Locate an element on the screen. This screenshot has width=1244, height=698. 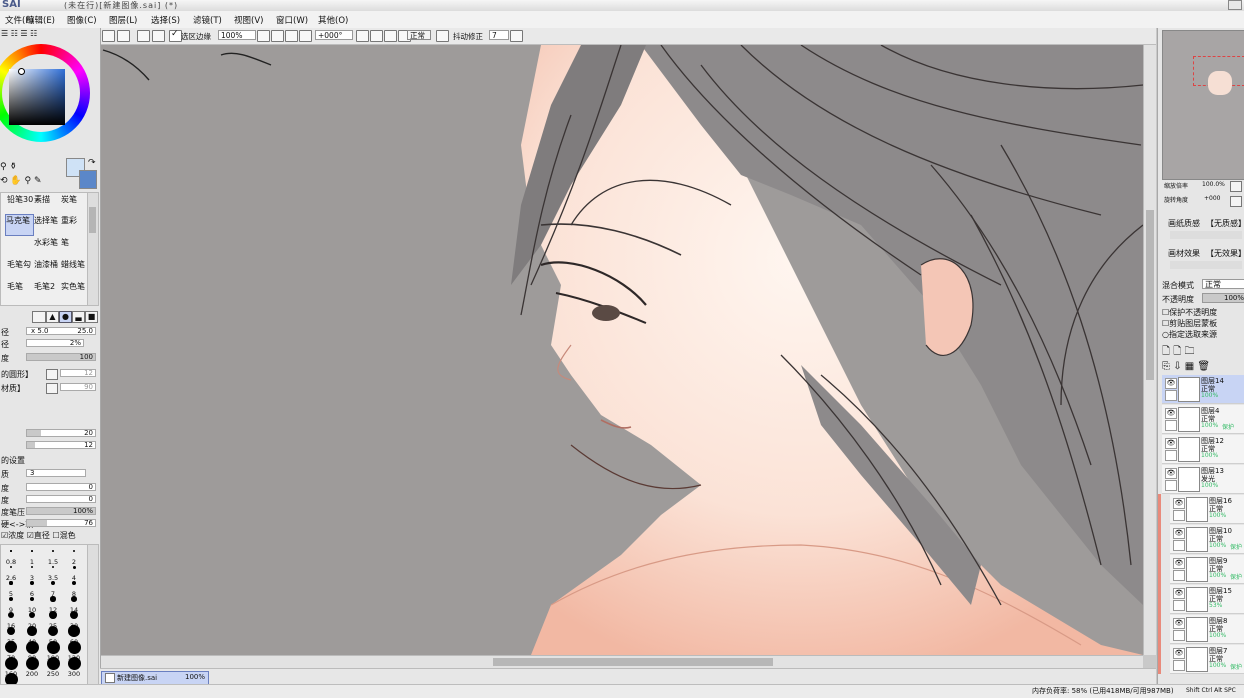
invert-selection-button is located at coordinates (158, 36).